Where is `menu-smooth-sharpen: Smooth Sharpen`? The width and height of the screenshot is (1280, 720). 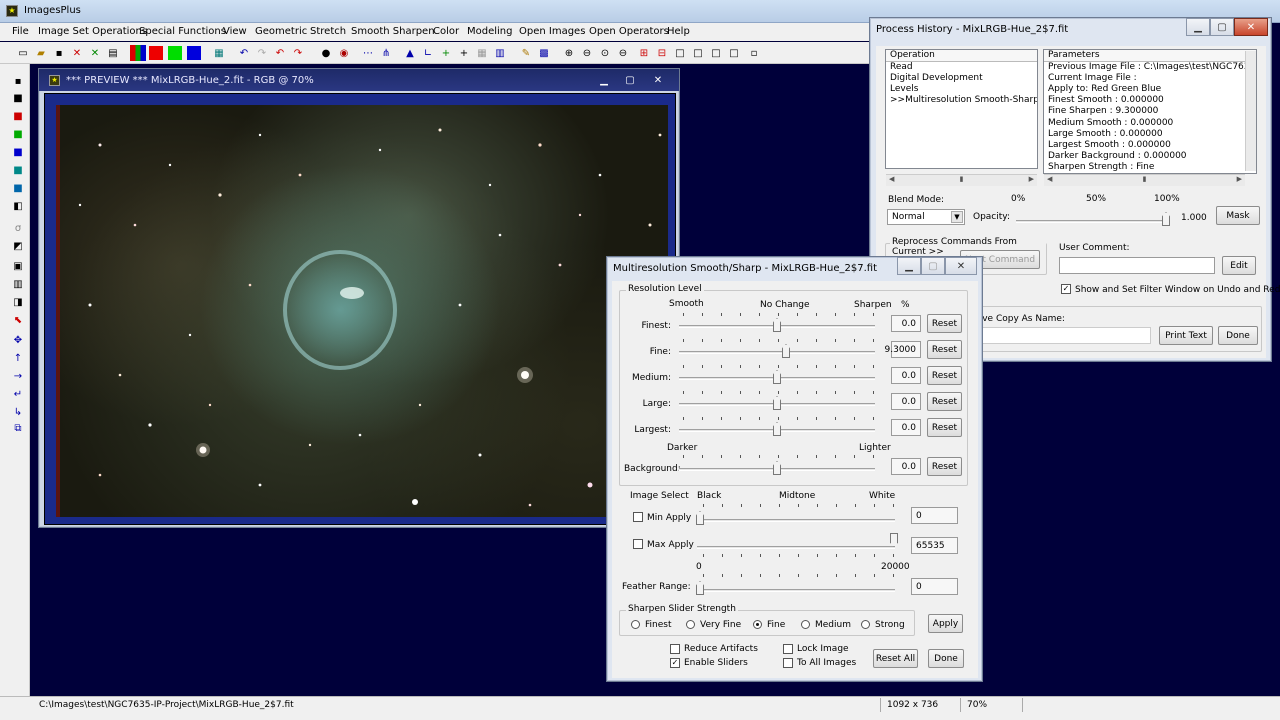
menu-smooth-sharpen: Smooth Sharpen is located at coordinates (393, 31).